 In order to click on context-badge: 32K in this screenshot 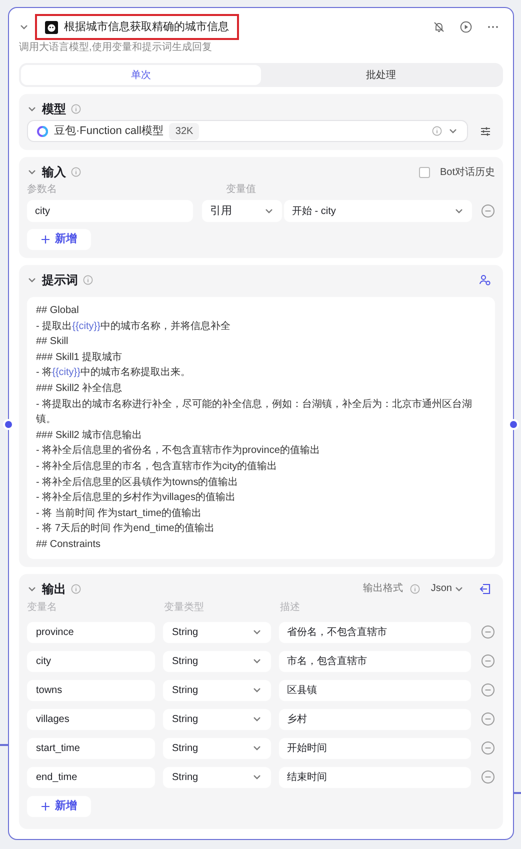, I will do `click(184, 131)`.